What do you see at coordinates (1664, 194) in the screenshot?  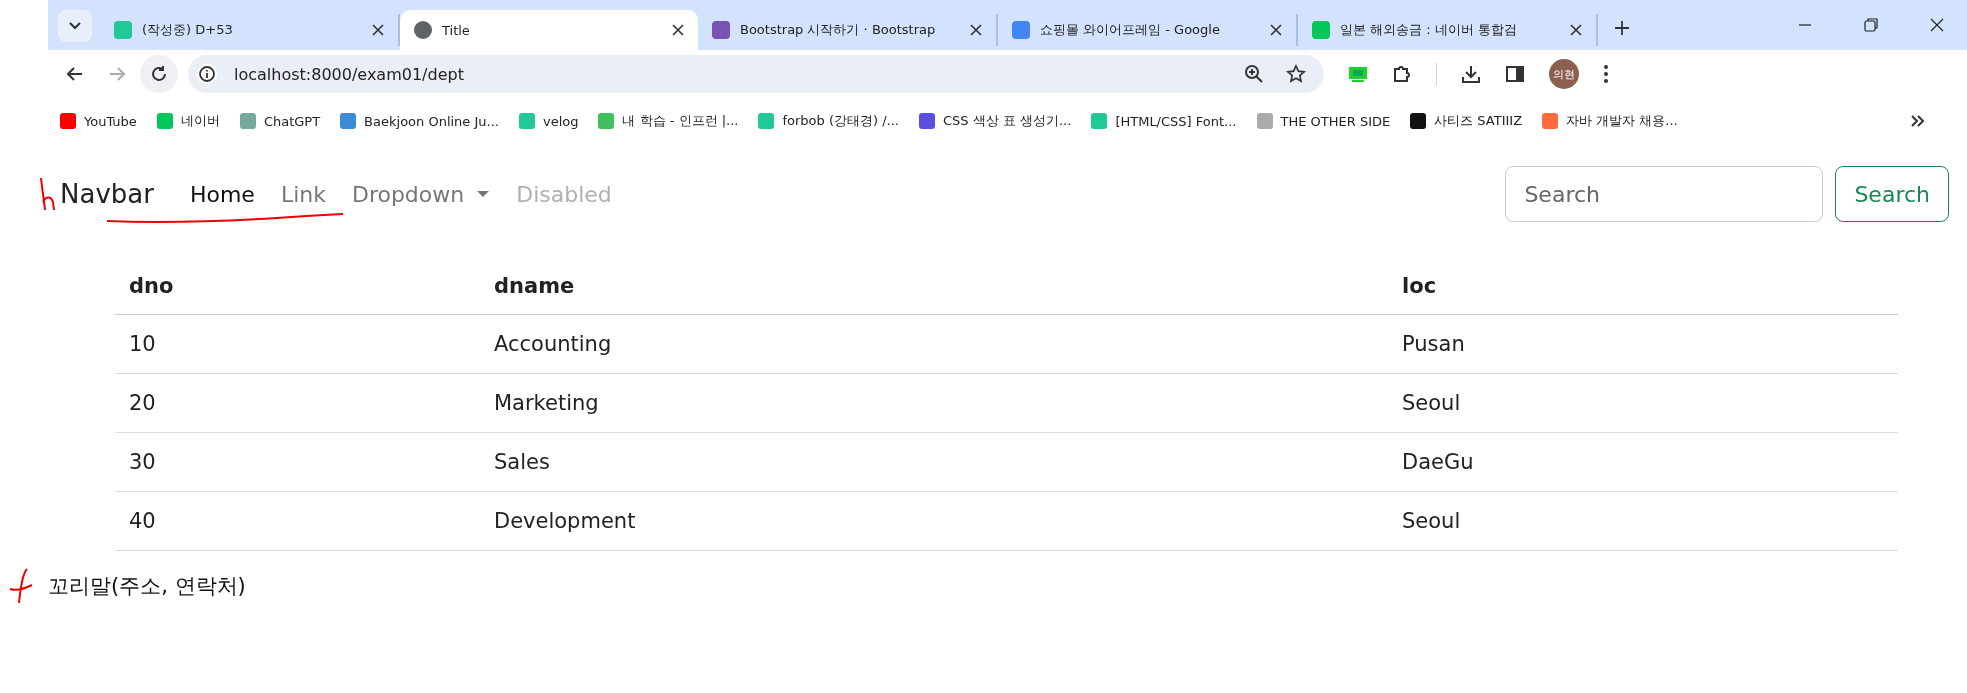 I see `search-field: Search` at bounding box center [1664, 194].